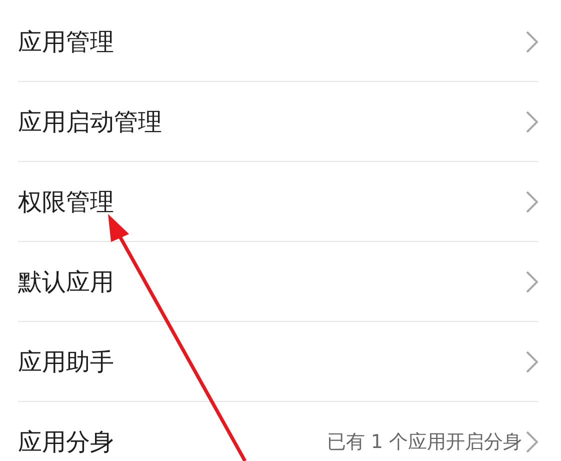 The image size is (561, 461). I want to click on settings-row: 应用分身 已有 1 个应用开启分身, so click(278, 431).